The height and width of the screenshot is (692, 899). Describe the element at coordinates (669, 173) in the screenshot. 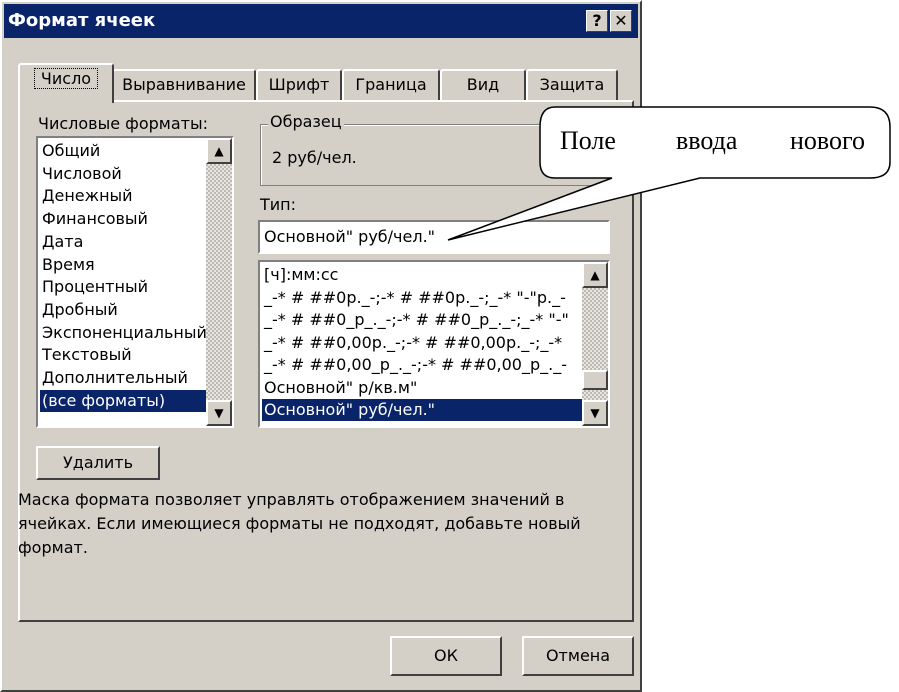

I see `callout-bubble` at that location.